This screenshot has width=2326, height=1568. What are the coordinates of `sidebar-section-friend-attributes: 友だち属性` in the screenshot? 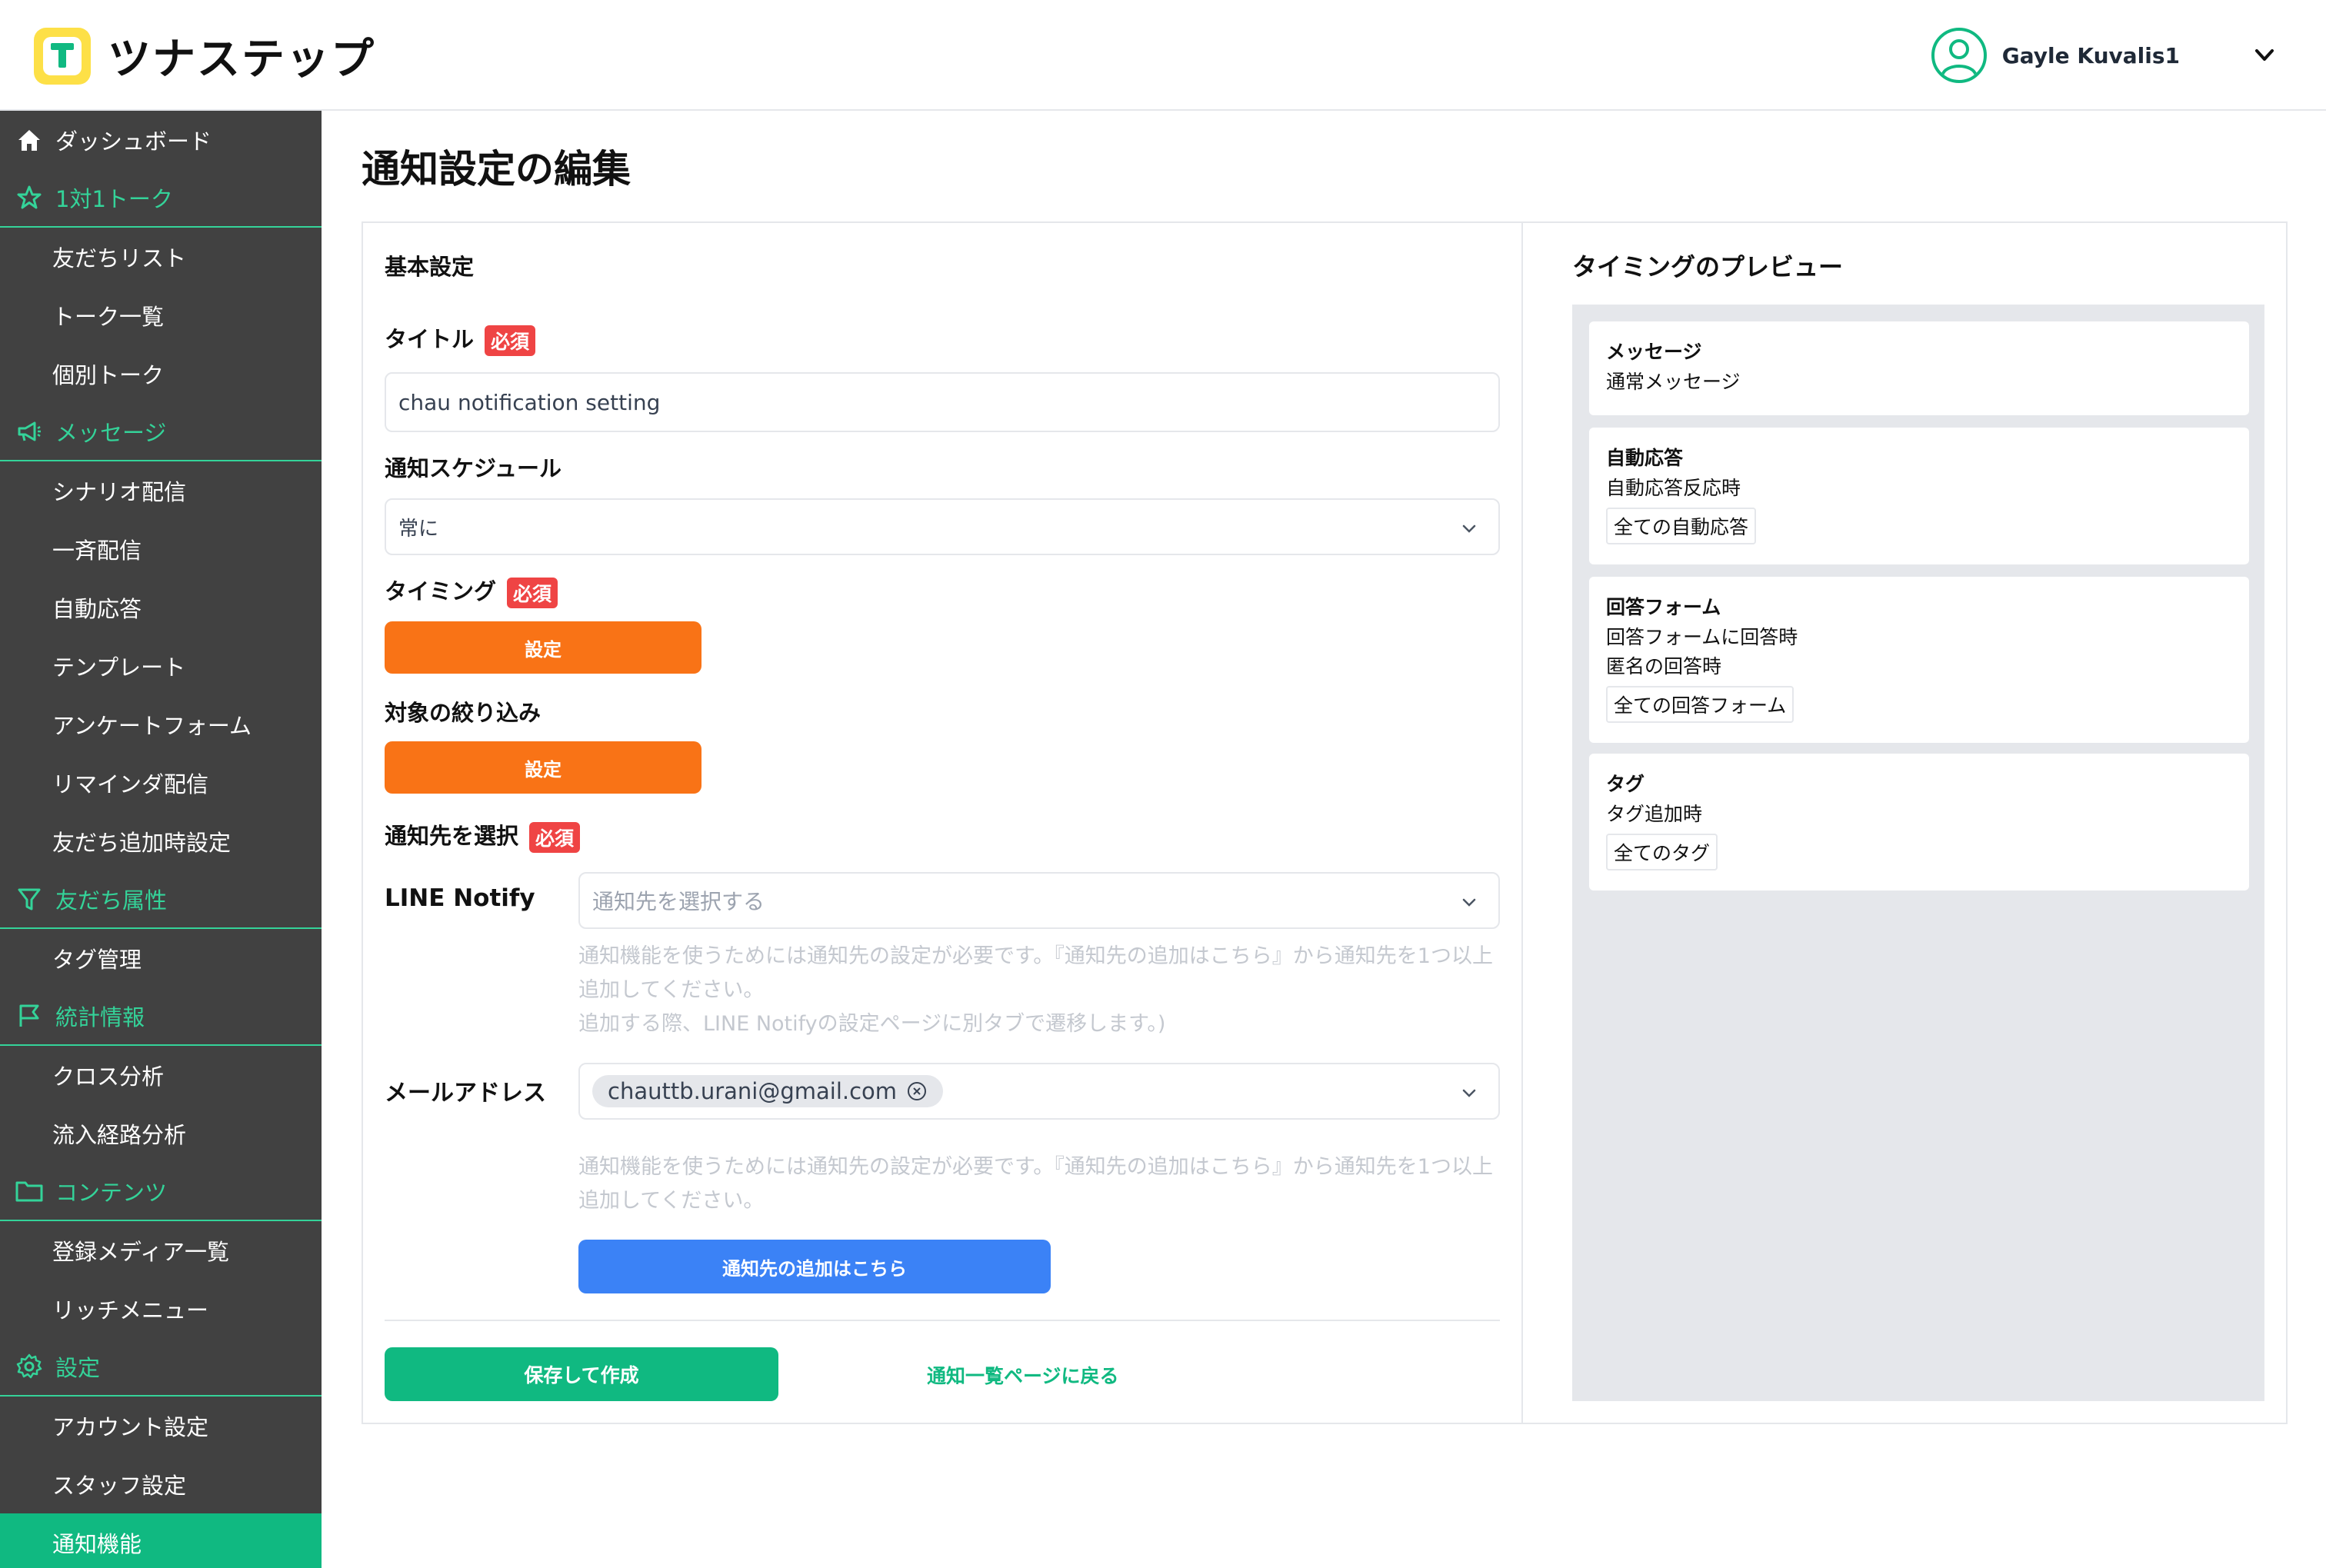 It's located at (161, 900).